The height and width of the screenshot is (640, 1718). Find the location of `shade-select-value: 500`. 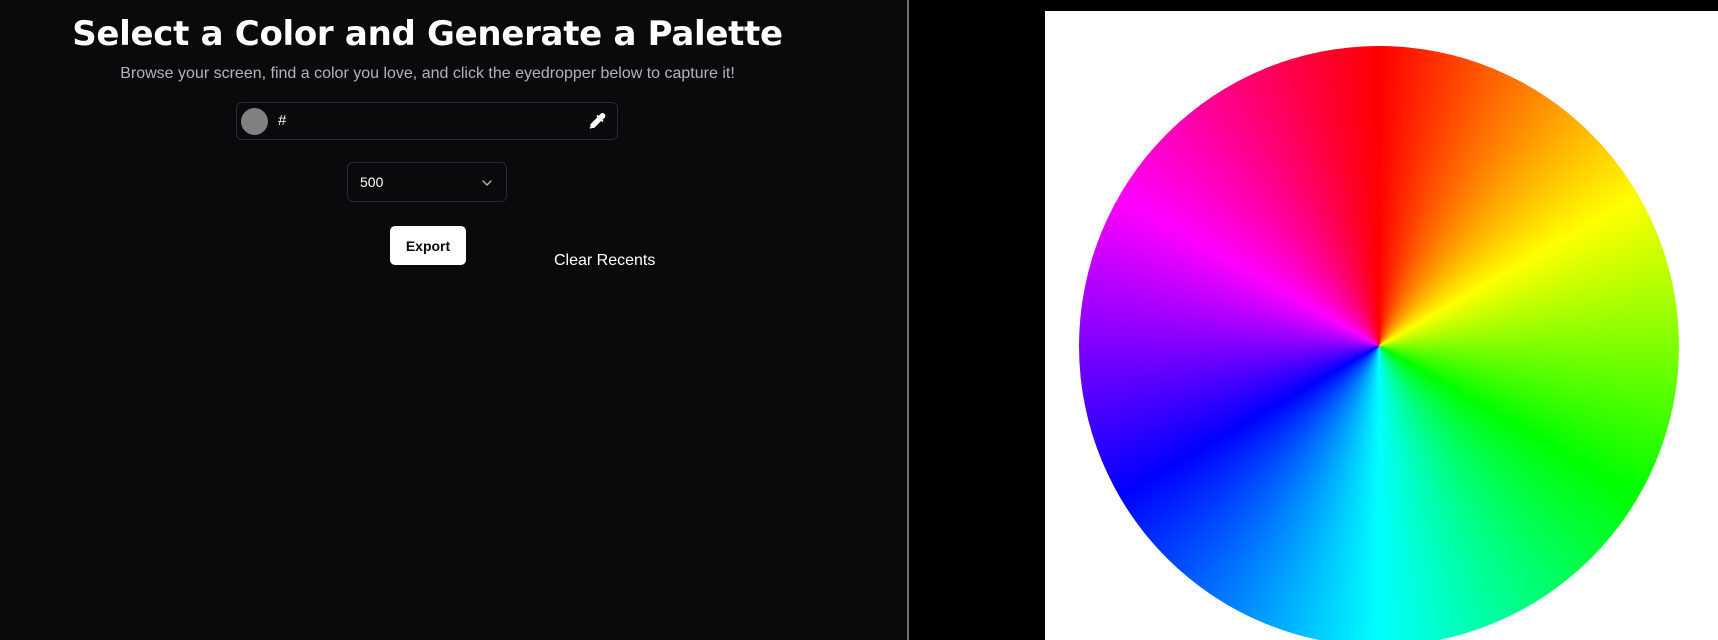

shade-select-value: 500 is located at coordinates (372, 182).